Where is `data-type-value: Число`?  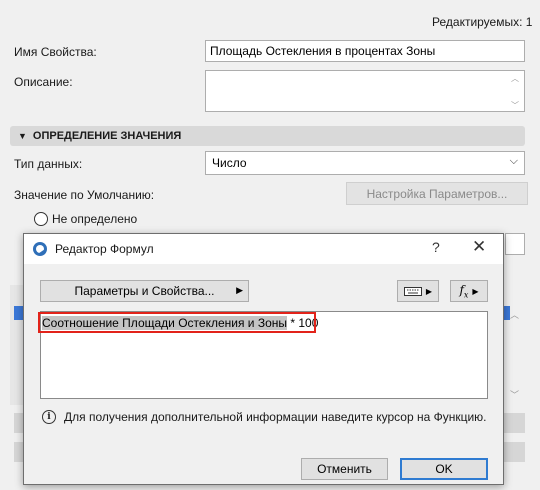
data-type-value: Число is located at coordinates (229, 163).